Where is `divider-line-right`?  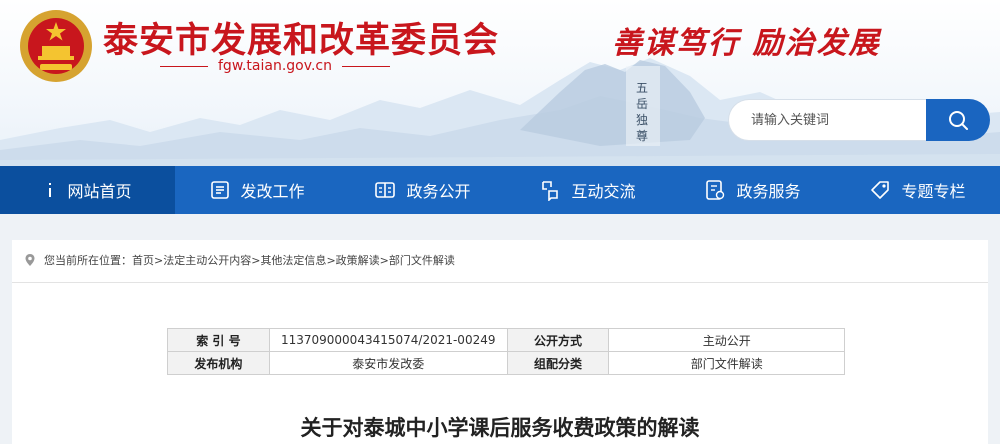 divider-line-right is located at coordinates (365, 66).